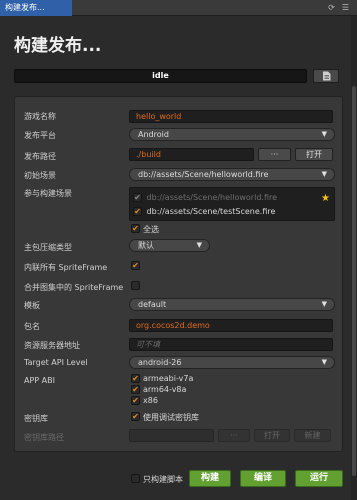 This screenshot has height=500, width=357. I want to click on abi-arm64-label: arm64-v8a, so click(165, 389).